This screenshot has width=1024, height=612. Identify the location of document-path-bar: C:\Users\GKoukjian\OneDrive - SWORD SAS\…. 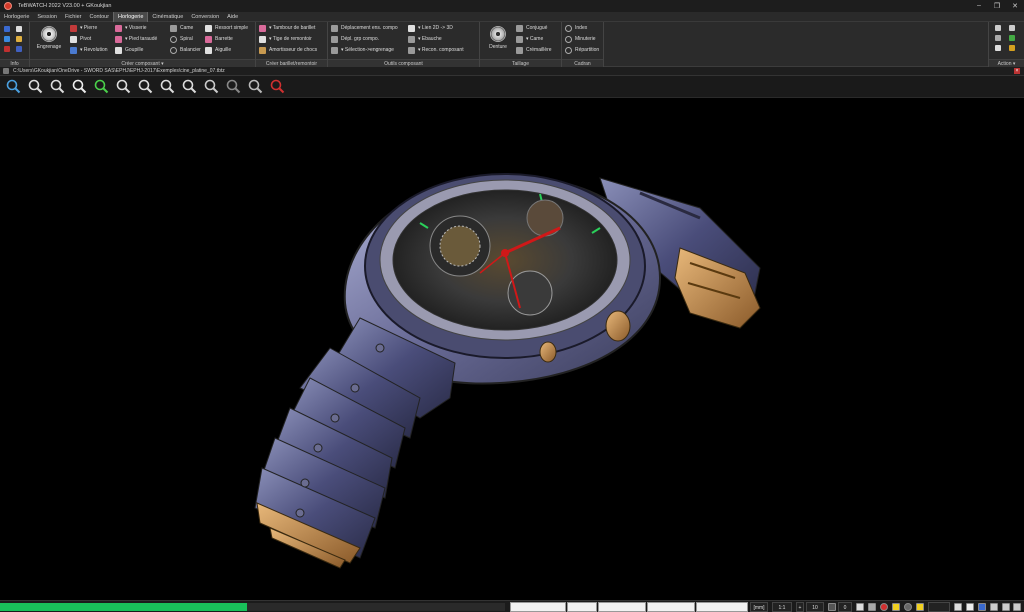
(512, 71).